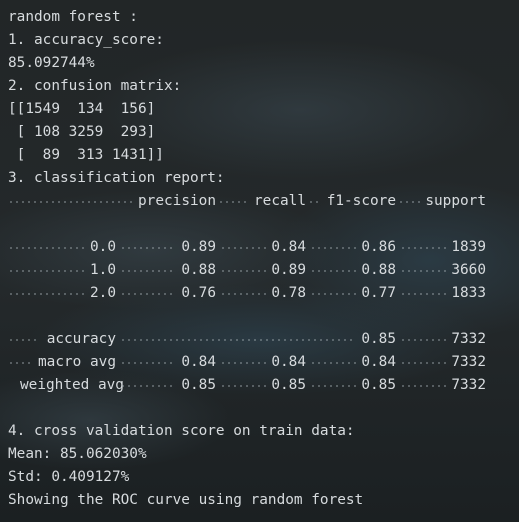 The height and width of the screenshot is (522, 519). Describe the element at coordinates (177, 201) in the screenshot. I see `header-precision: precision` at that location.